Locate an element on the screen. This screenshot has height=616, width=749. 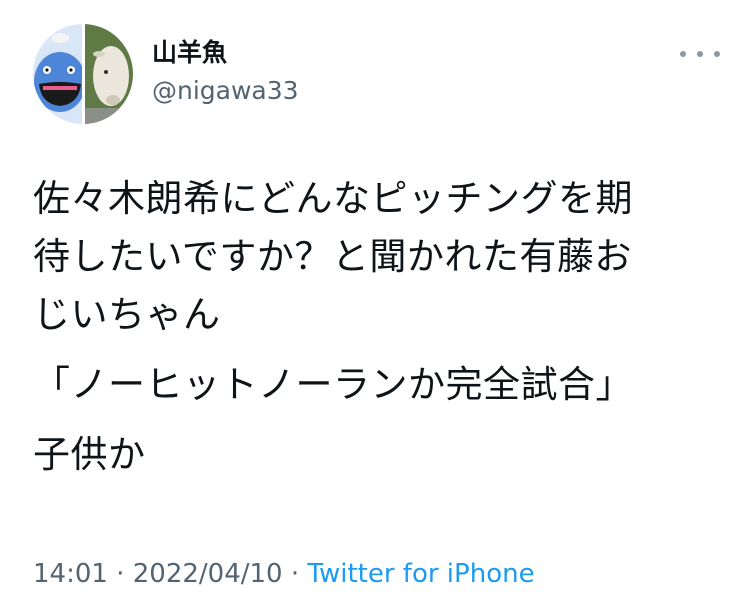
more-options-icon is located at coordinates (700, 54).